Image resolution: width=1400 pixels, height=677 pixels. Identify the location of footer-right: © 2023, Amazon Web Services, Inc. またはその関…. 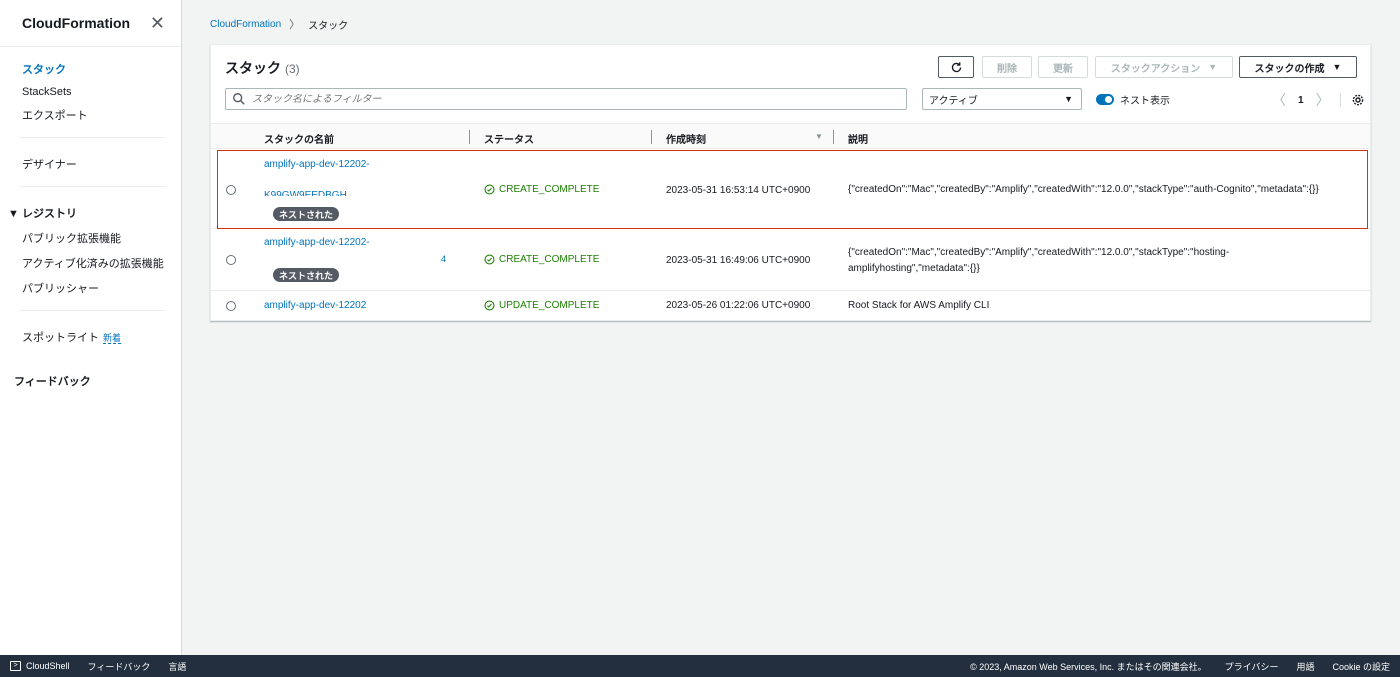
(1171, 666).